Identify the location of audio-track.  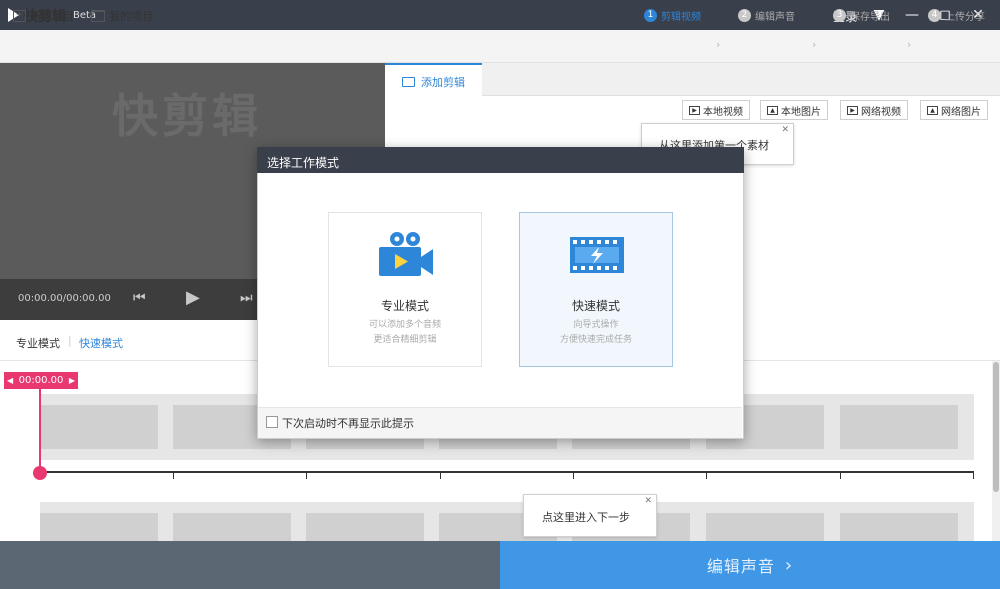
(507, 521).